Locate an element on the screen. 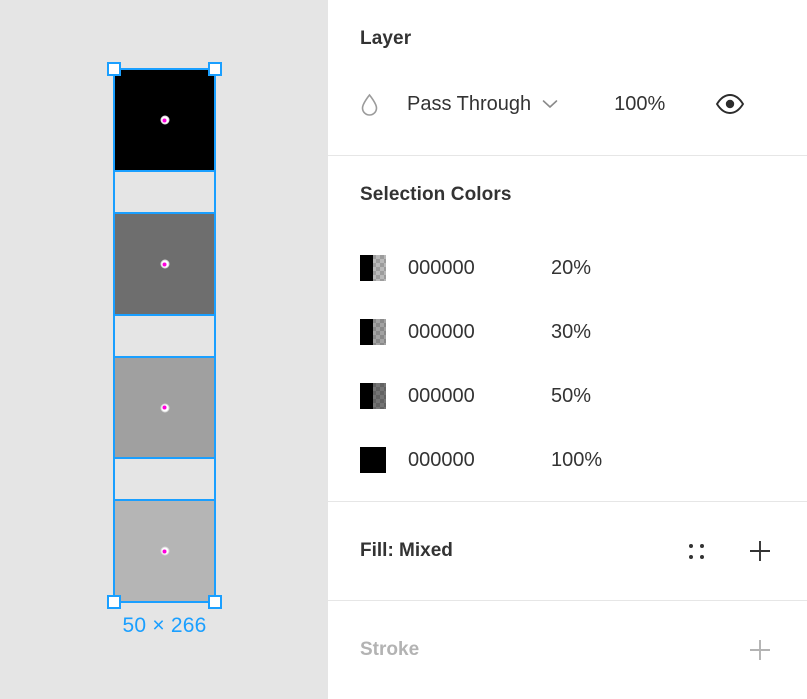  color-opacity-value: 100% is located at coordinates (576, 460).